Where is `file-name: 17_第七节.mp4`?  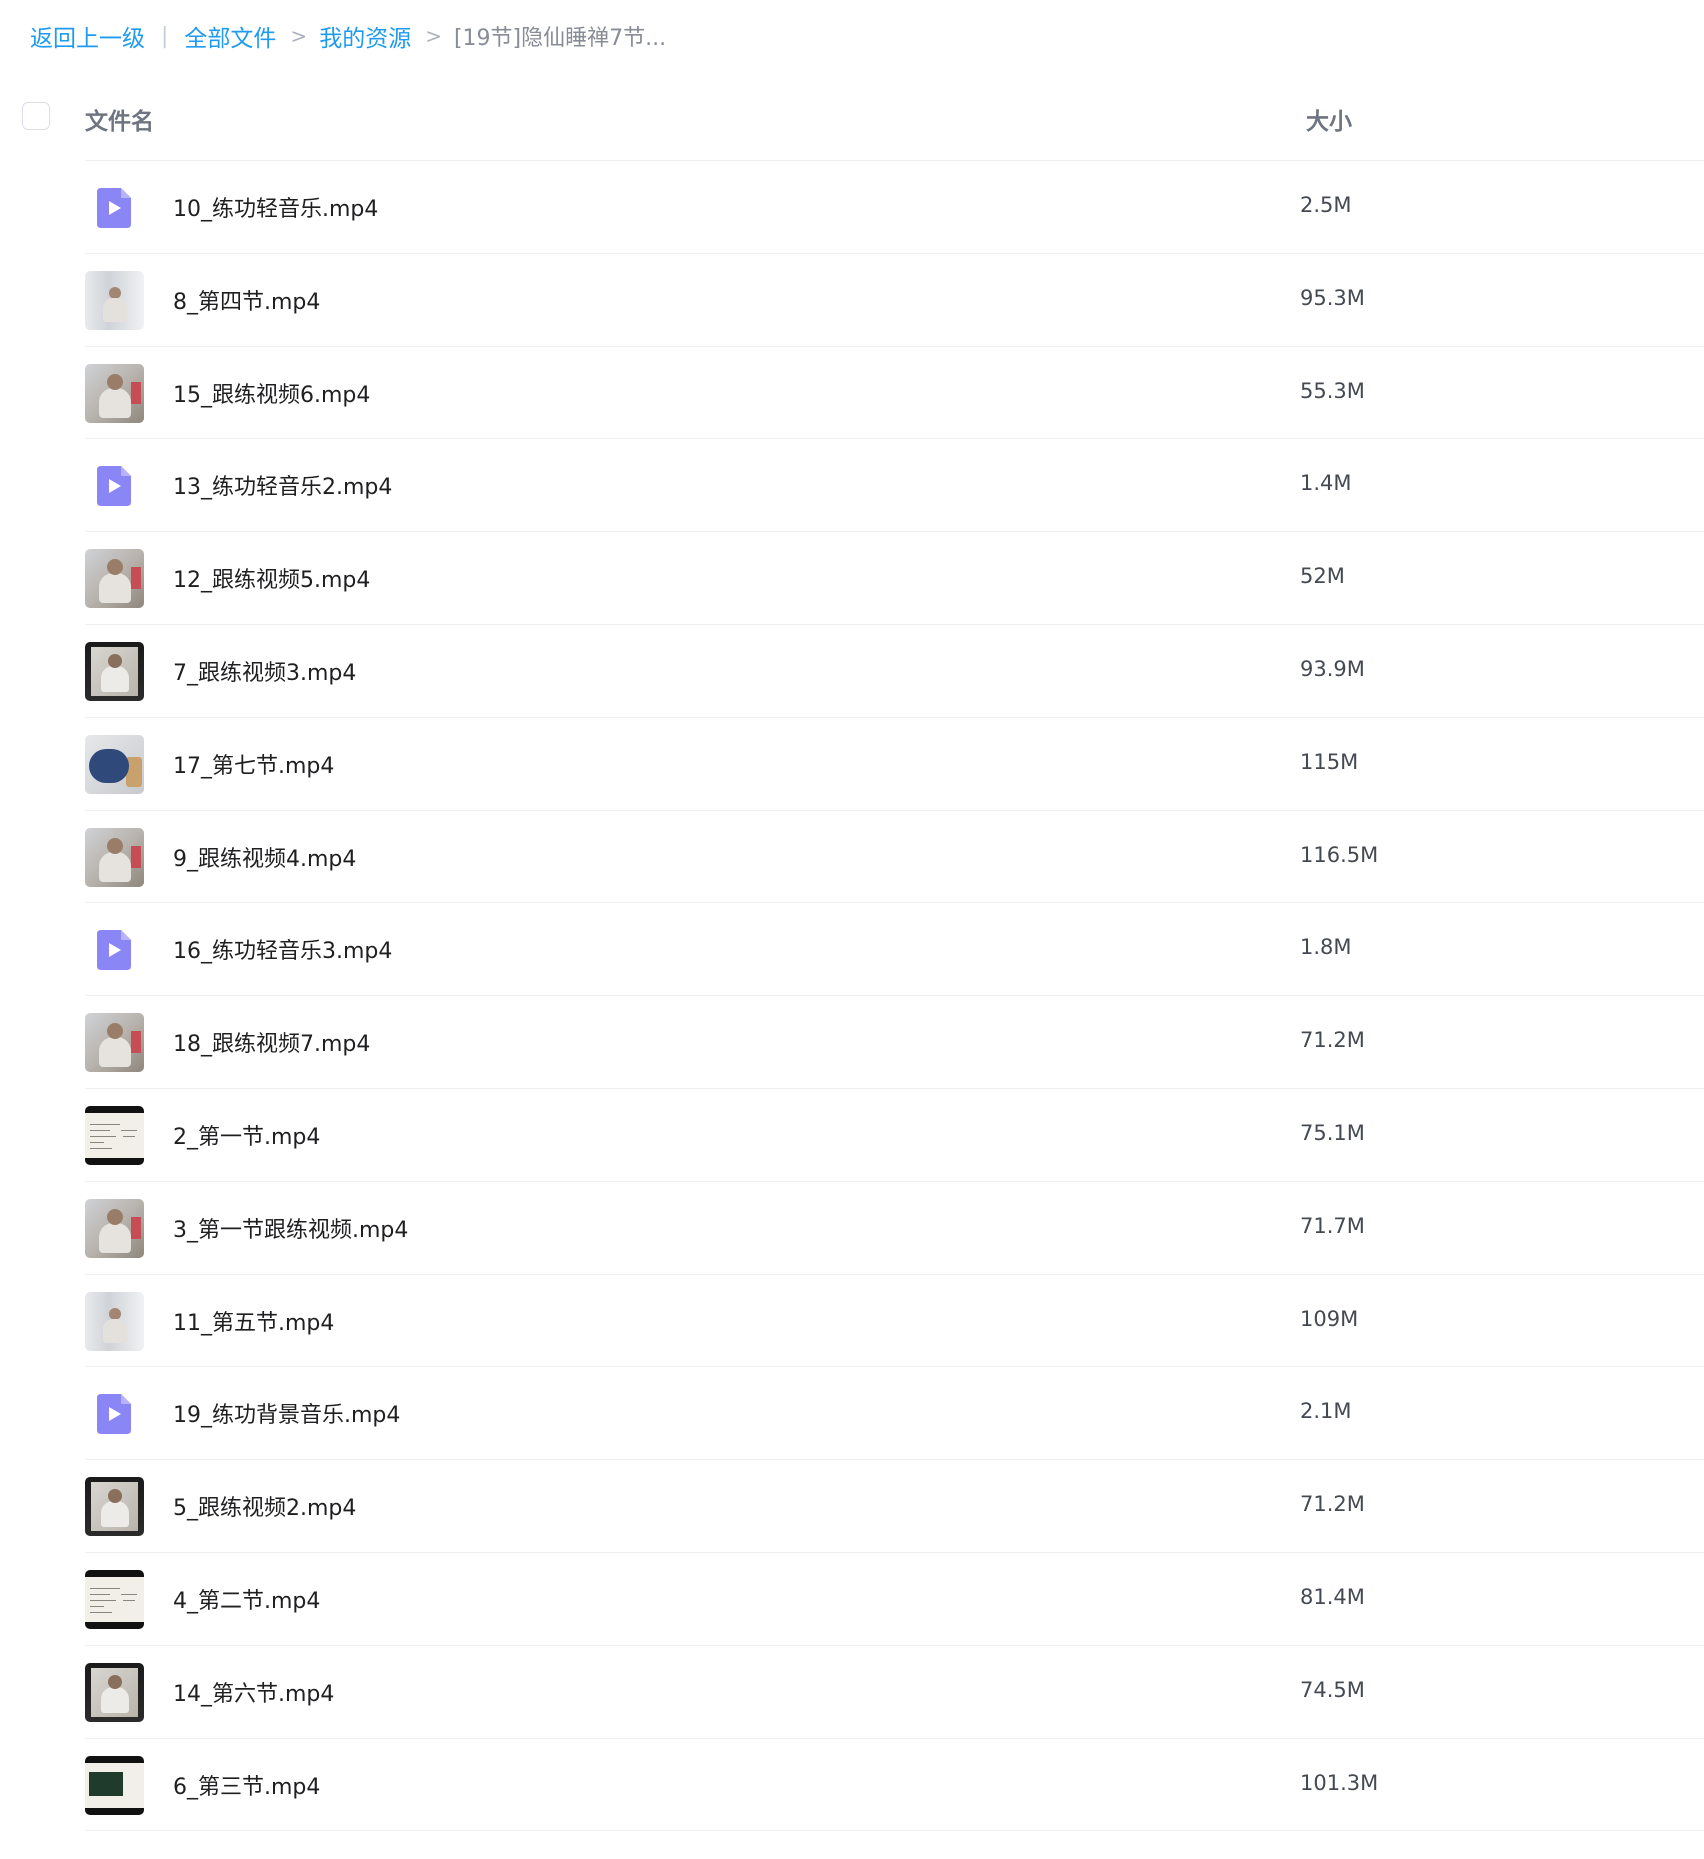 file-name: 17_第七节.mp4 is located at coordinates (253, 764).